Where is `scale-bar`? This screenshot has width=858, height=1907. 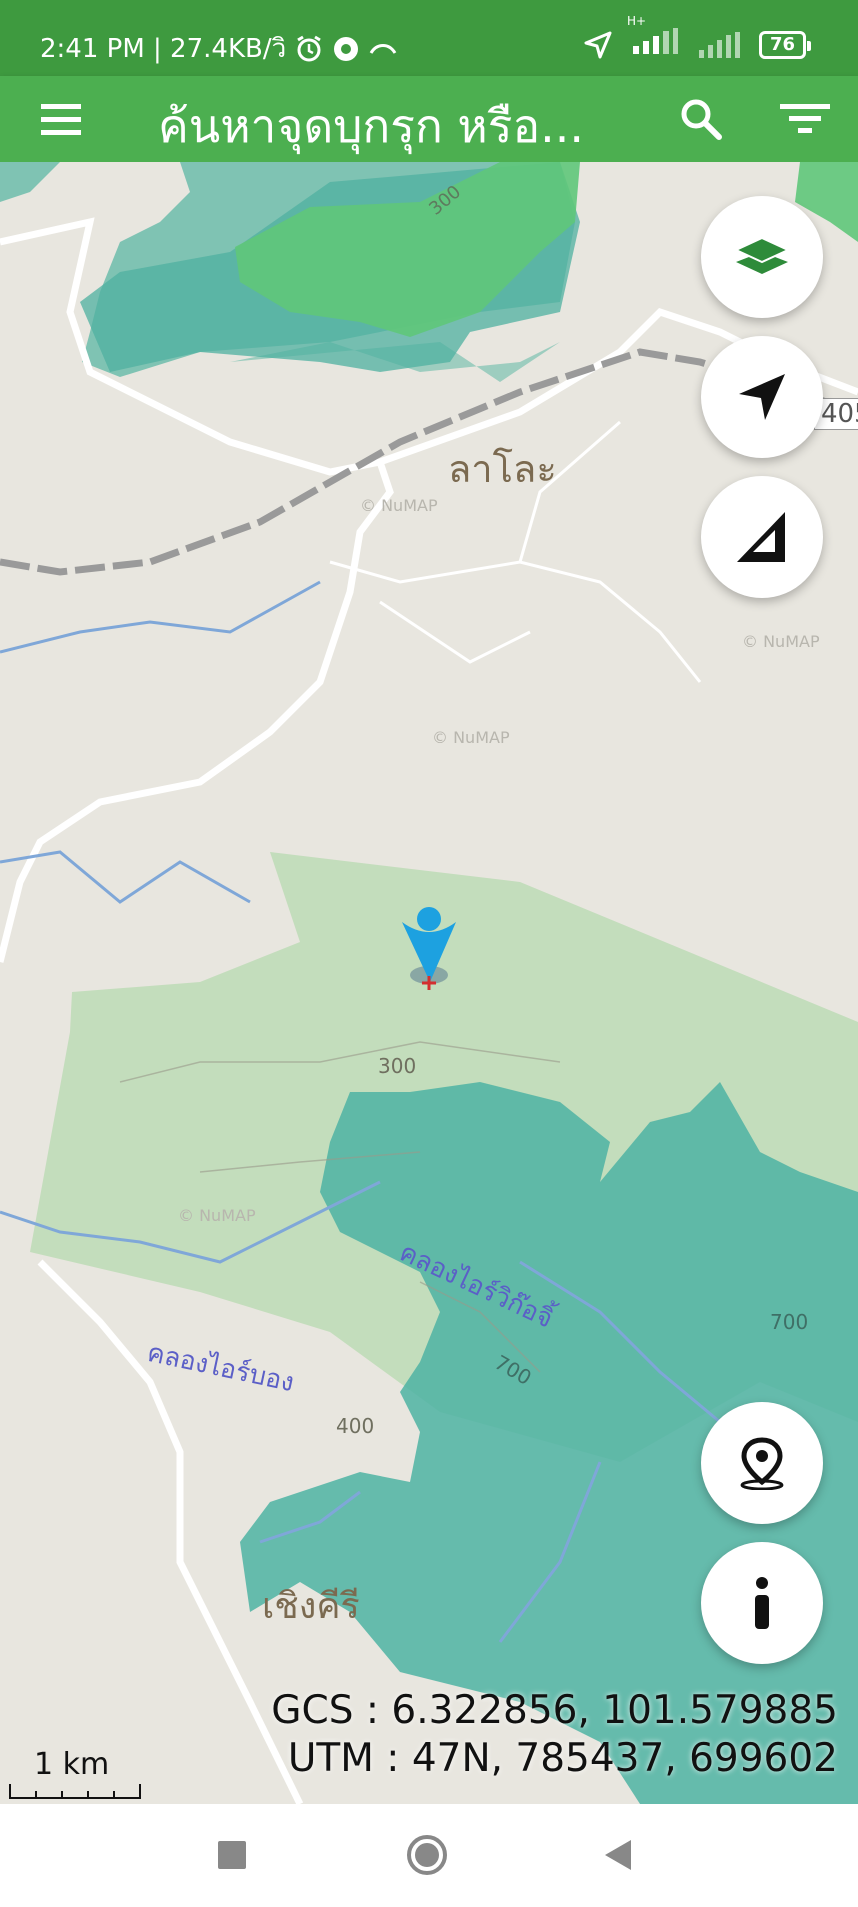 scale-bar is located at coordinates (75, 1791).